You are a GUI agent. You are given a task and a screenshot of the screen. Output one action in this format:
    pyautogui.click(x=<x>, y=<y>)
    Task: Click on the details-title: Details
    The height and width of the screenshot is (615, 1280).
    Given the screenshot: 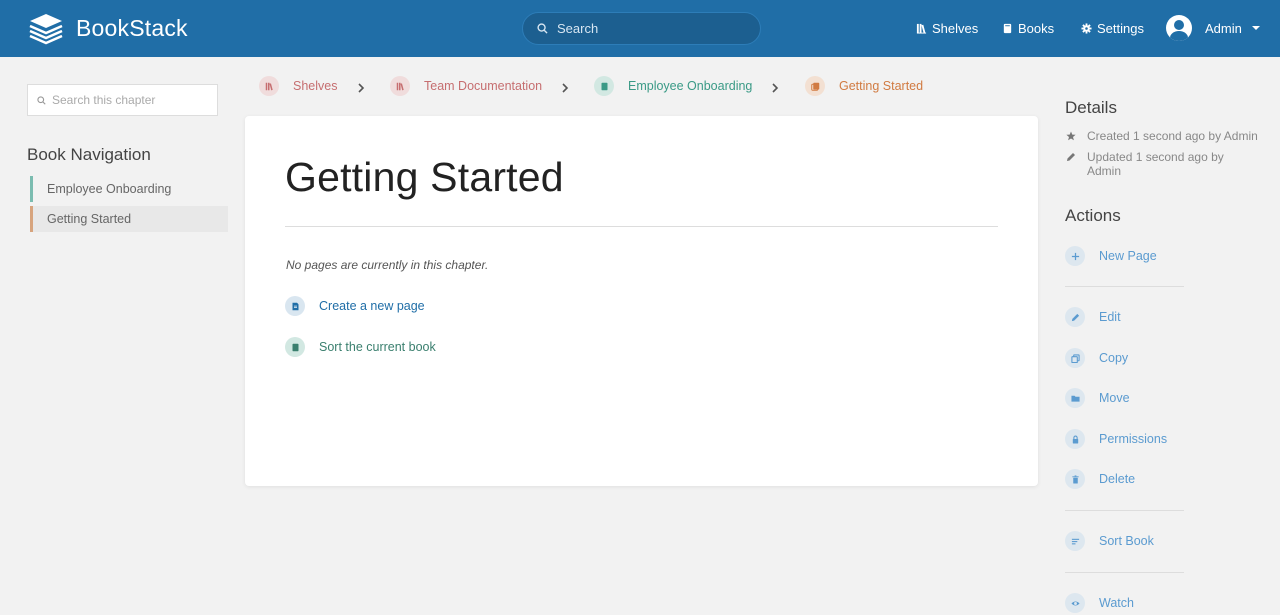 What is the action you would take?
    pyautogui.click(x=1091, y=107)
    